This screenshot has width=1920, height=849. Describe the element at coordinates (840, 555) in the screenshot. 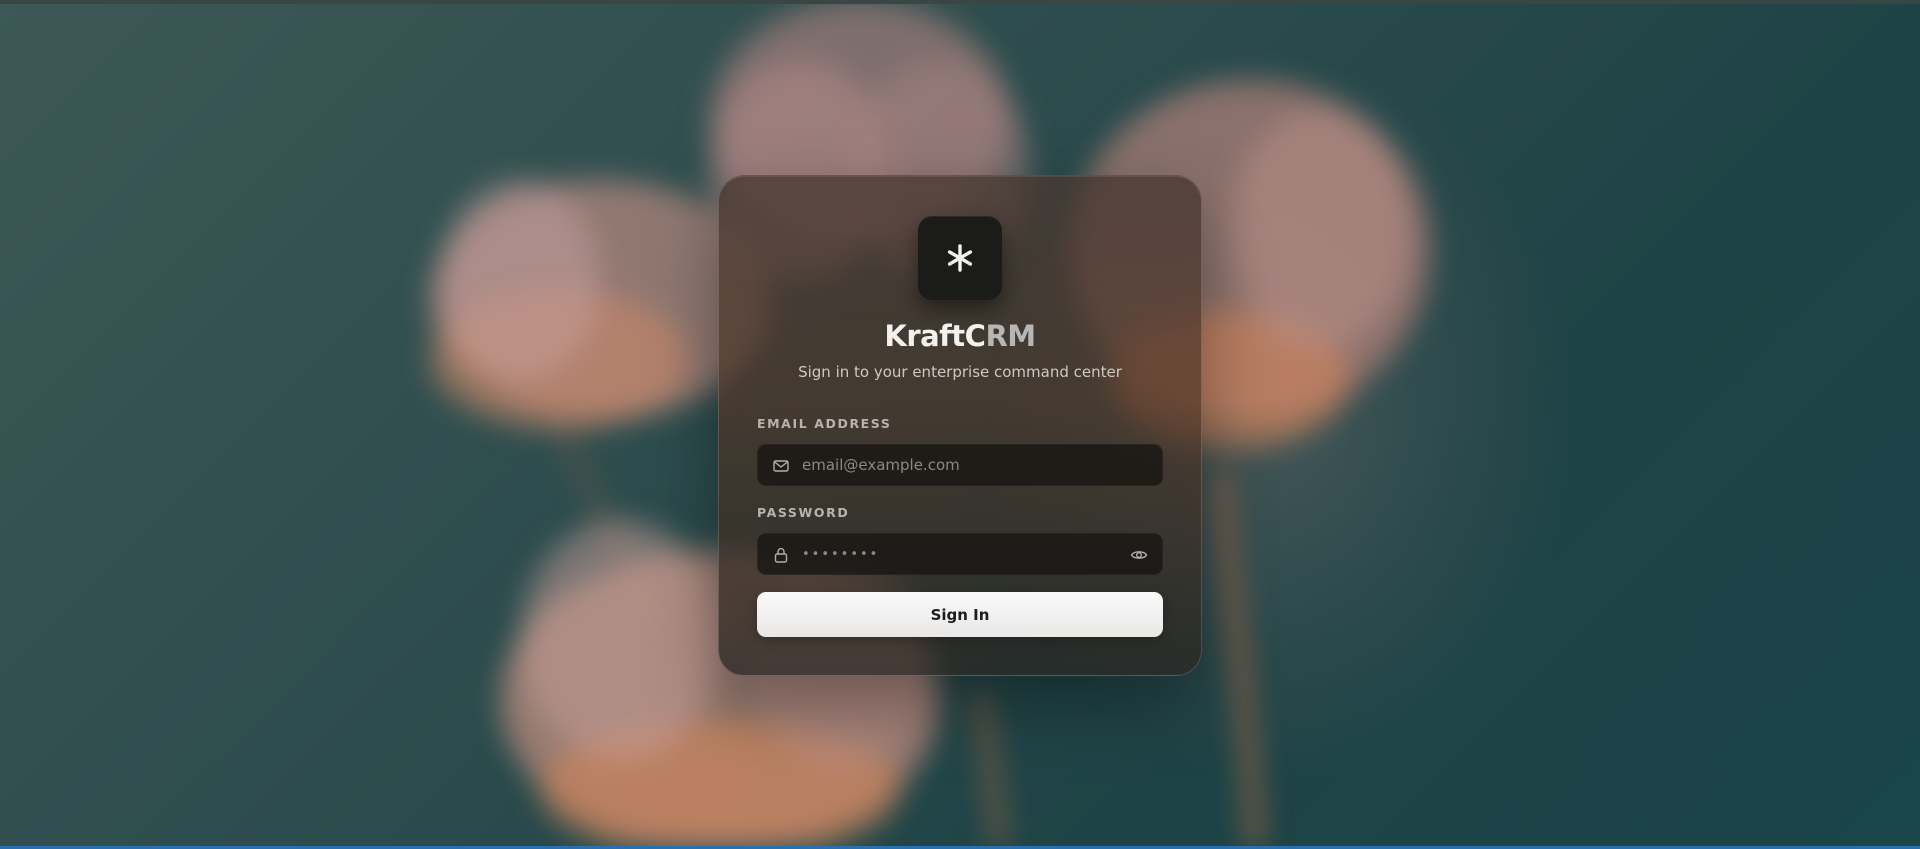

I see `password-masked-value: ••••••••` at that location.